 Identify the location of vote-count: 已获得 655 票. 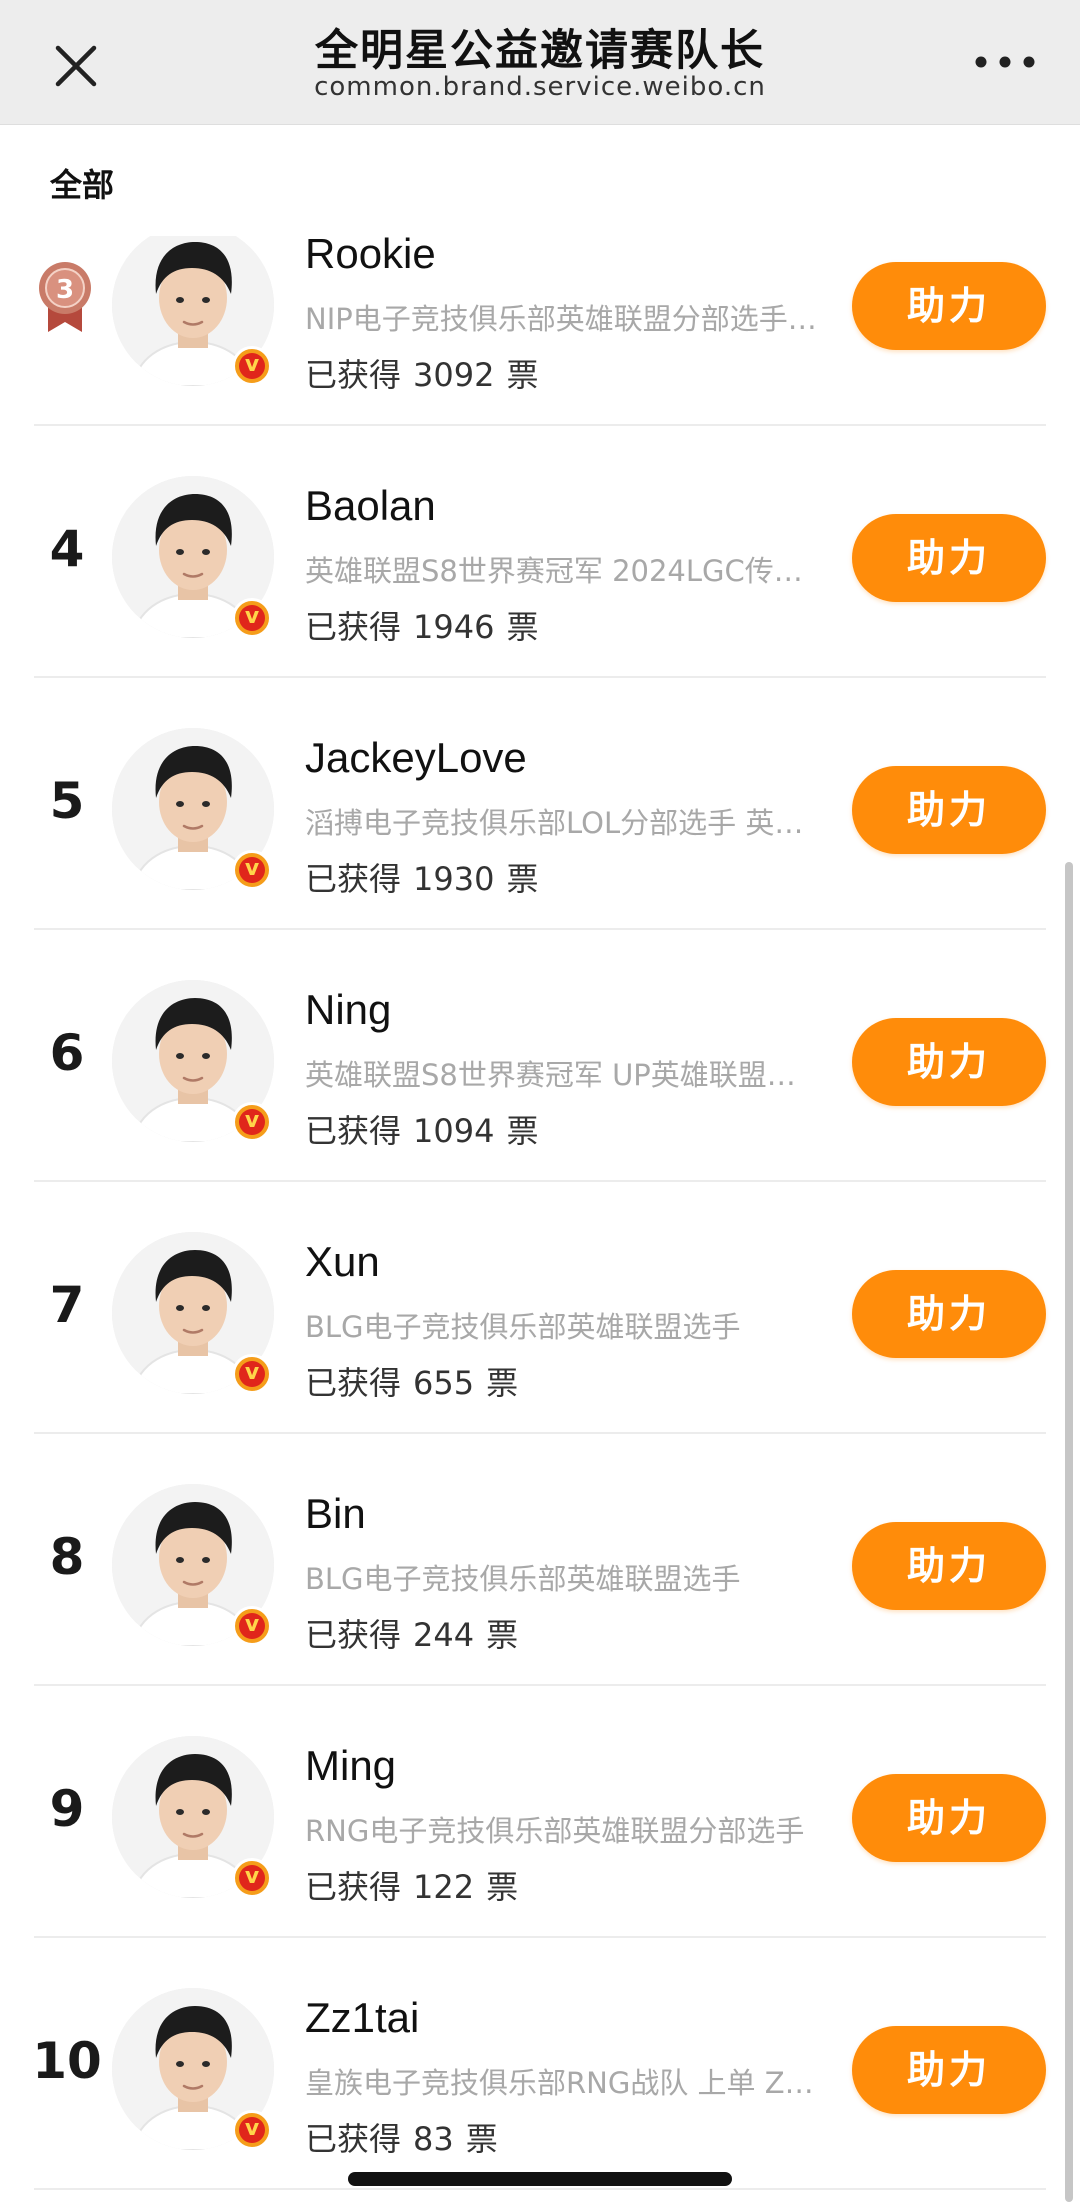
(412, 1383).